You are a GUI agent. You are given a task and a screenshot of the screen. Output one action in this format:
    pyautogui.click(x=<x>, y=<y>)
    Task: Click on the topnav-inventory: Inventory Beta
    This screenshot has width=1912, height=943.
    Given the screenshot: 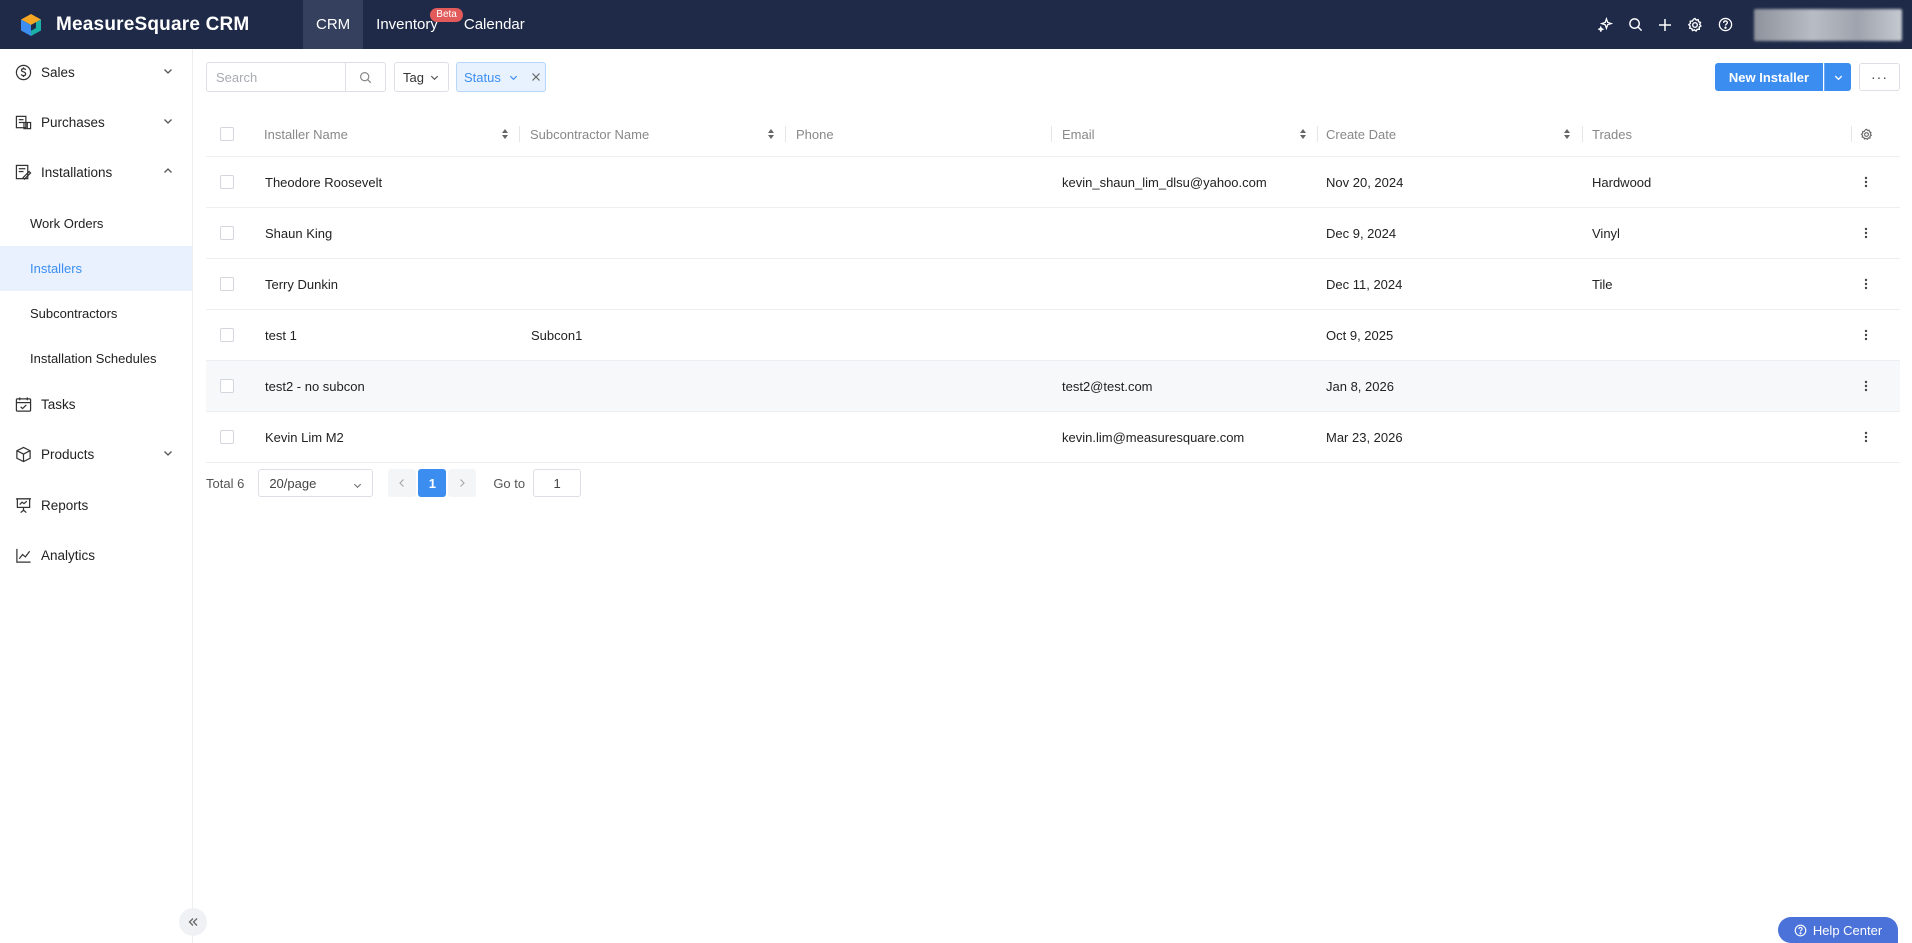 What is the action you would take?
    pyautogui.click(x=413, y=24)
    